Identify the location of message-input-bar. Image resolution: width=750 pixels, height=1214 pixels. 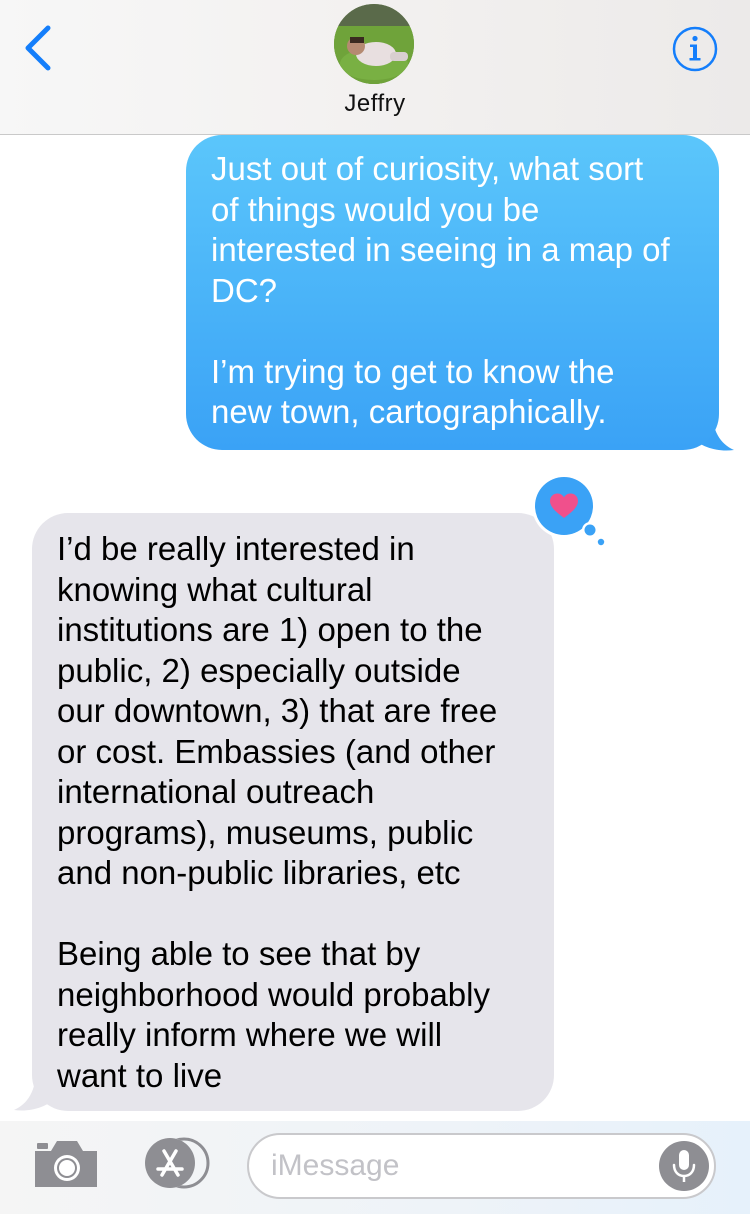
(375, 1167).